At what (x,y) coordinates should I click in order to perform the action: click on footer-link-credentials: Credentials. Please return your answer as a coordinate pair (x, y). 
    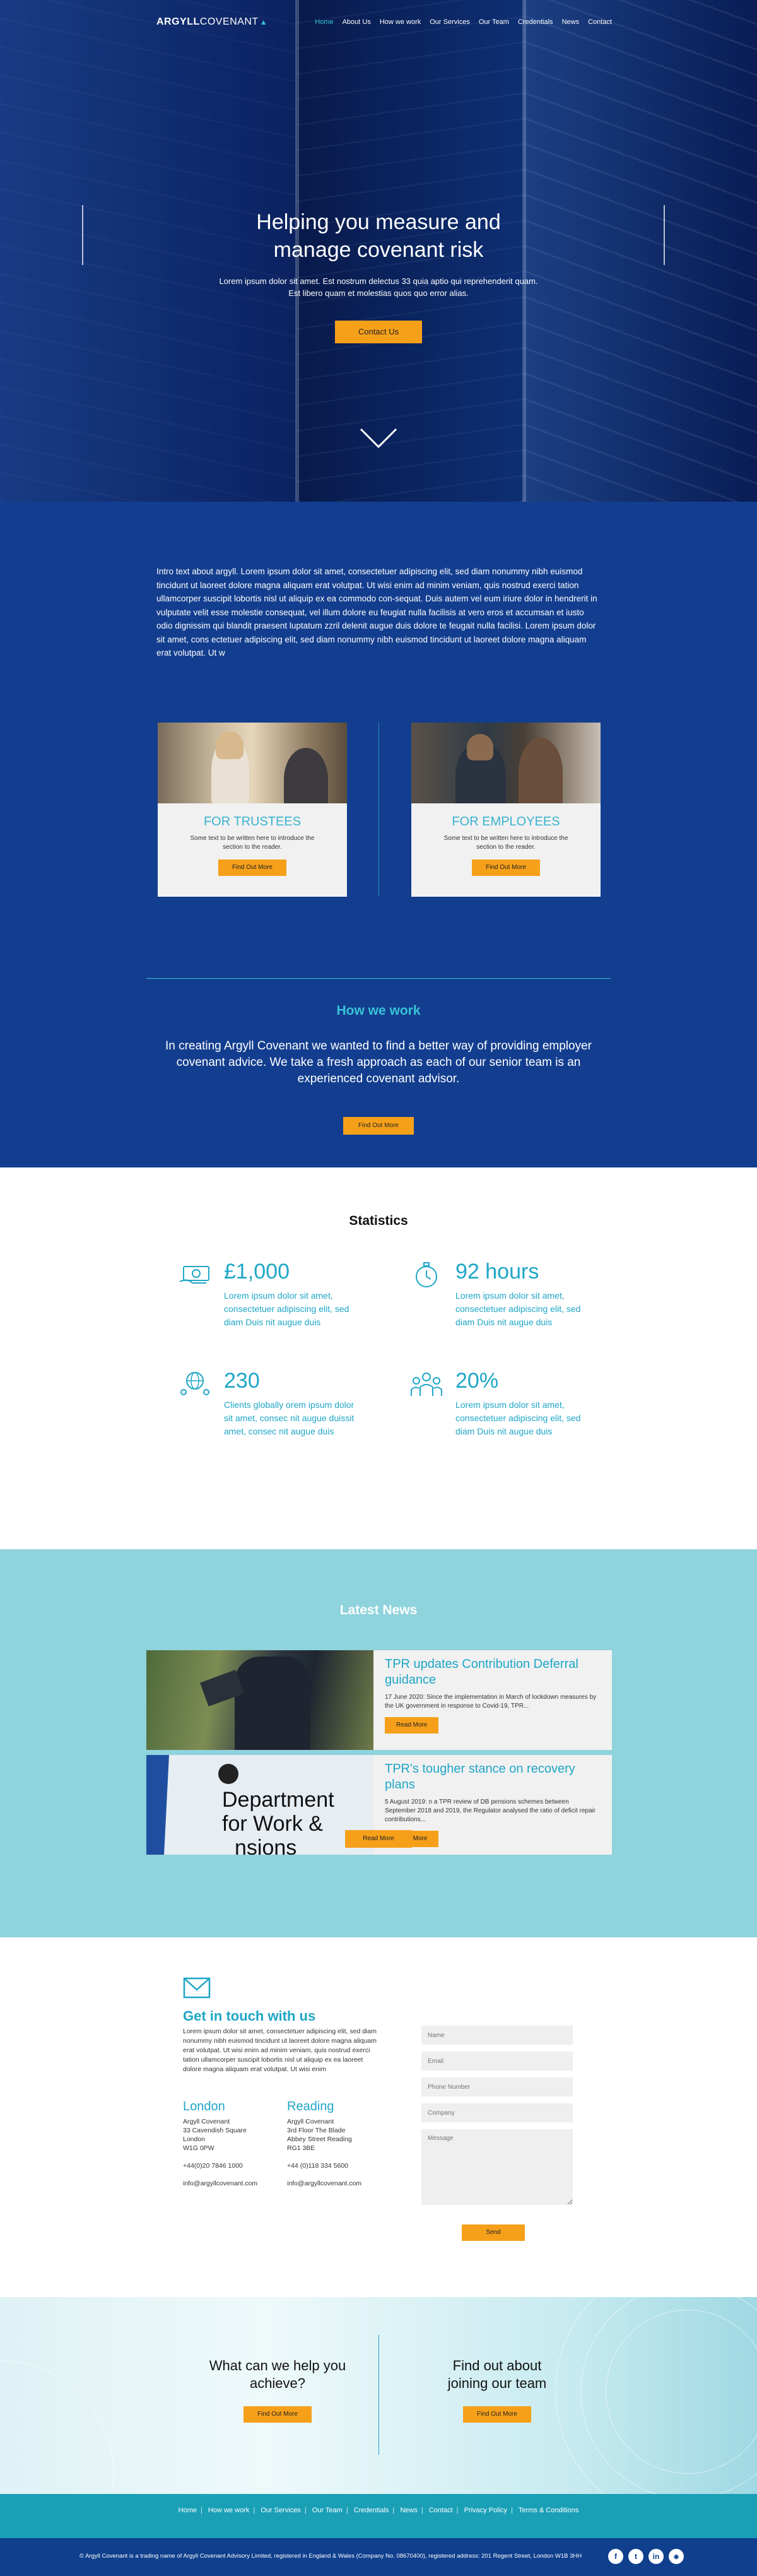
    Looking at the image, I should click on (371, 2510).